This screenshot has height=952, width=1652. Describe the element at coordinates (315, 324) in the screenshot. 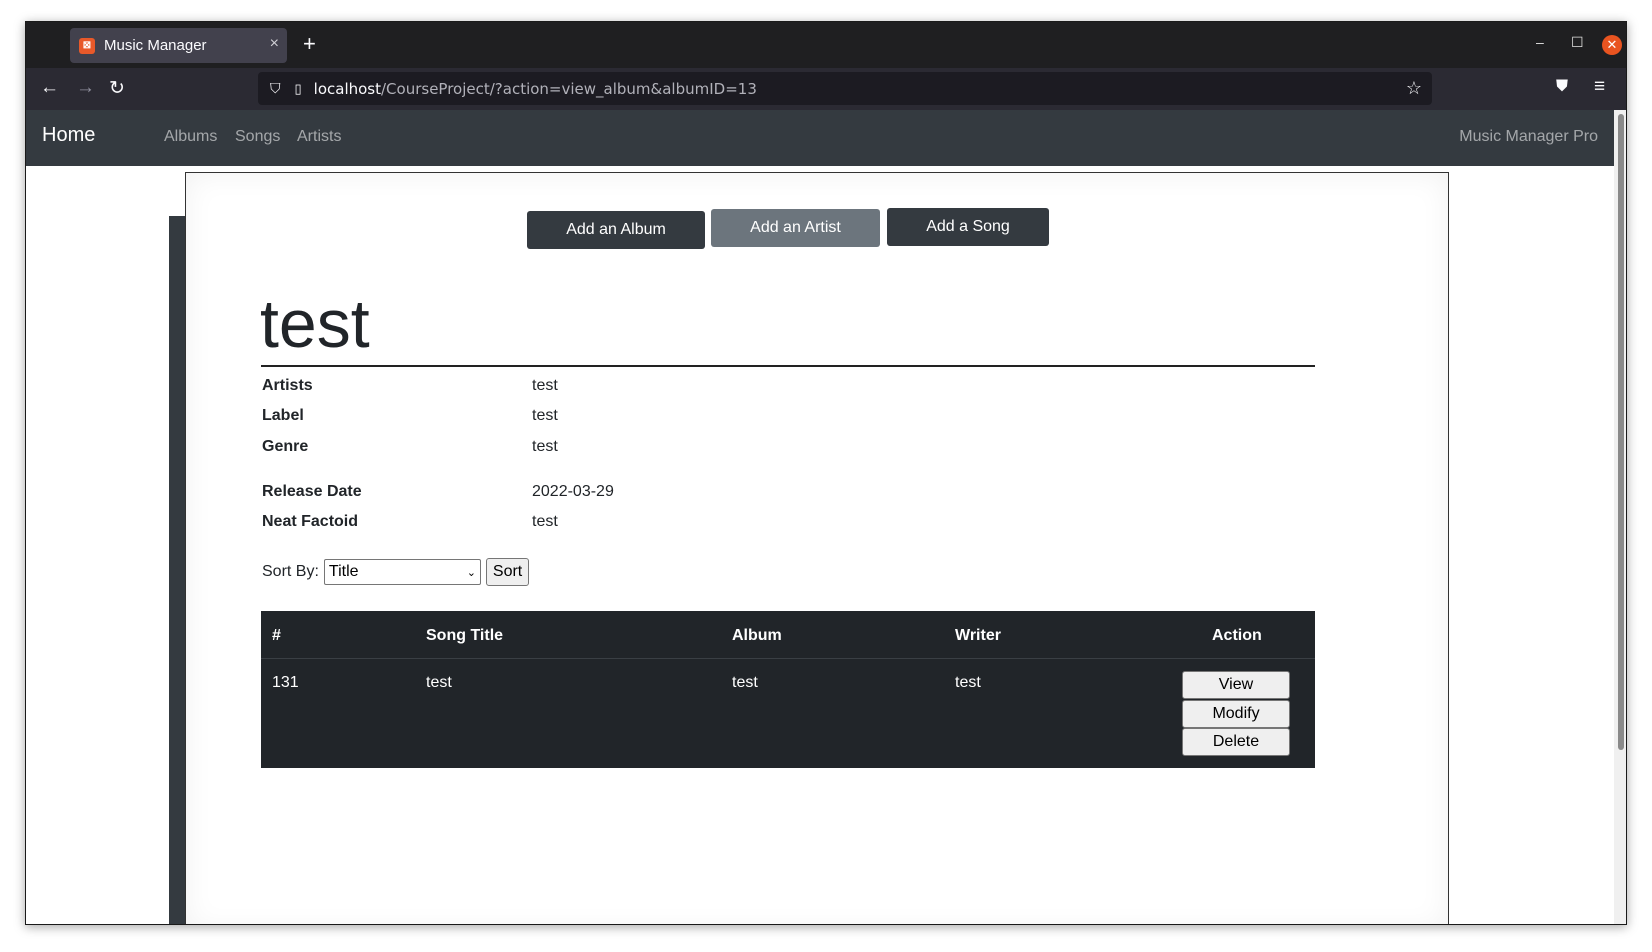

I see `album-title: test` at that location.